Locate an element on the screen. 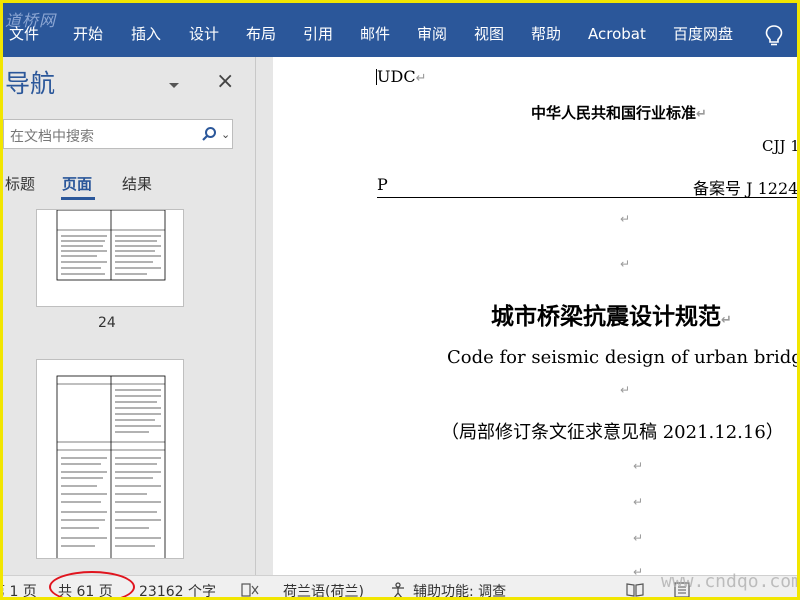  status-word-count: 23162 个字 is located at coordinates (177, 589).